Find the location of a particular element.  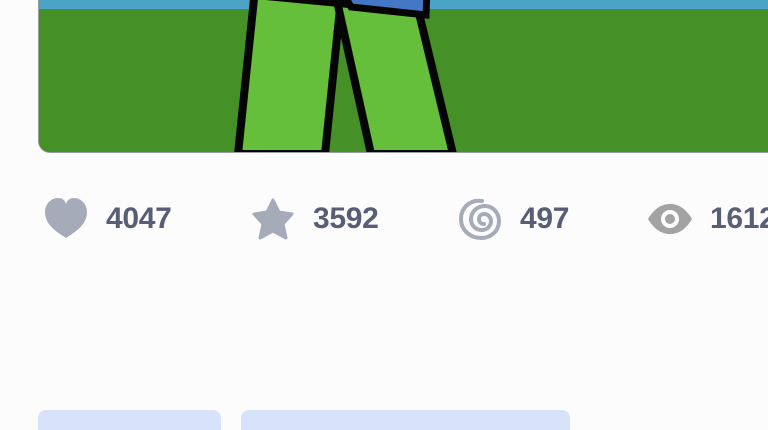

favorite-count: 3592 is located at coordinates (346, 218).